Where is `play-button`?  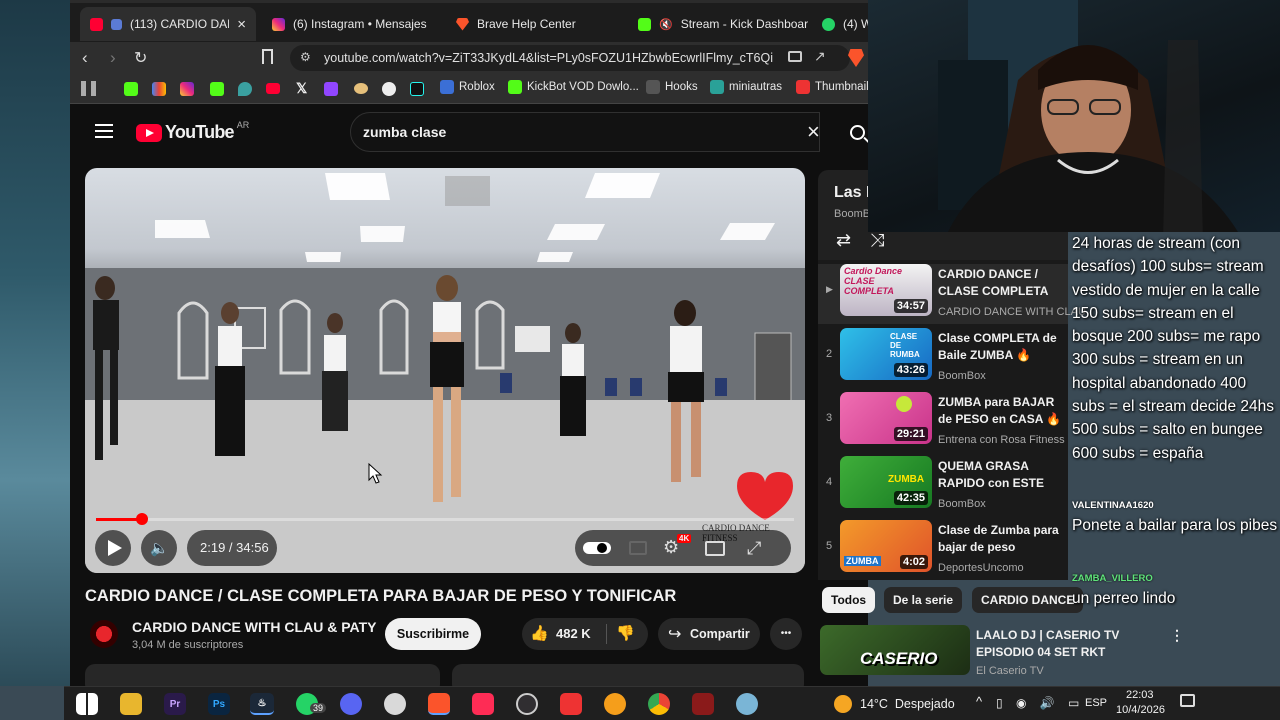
play-button is located at coordinates (113, 548).